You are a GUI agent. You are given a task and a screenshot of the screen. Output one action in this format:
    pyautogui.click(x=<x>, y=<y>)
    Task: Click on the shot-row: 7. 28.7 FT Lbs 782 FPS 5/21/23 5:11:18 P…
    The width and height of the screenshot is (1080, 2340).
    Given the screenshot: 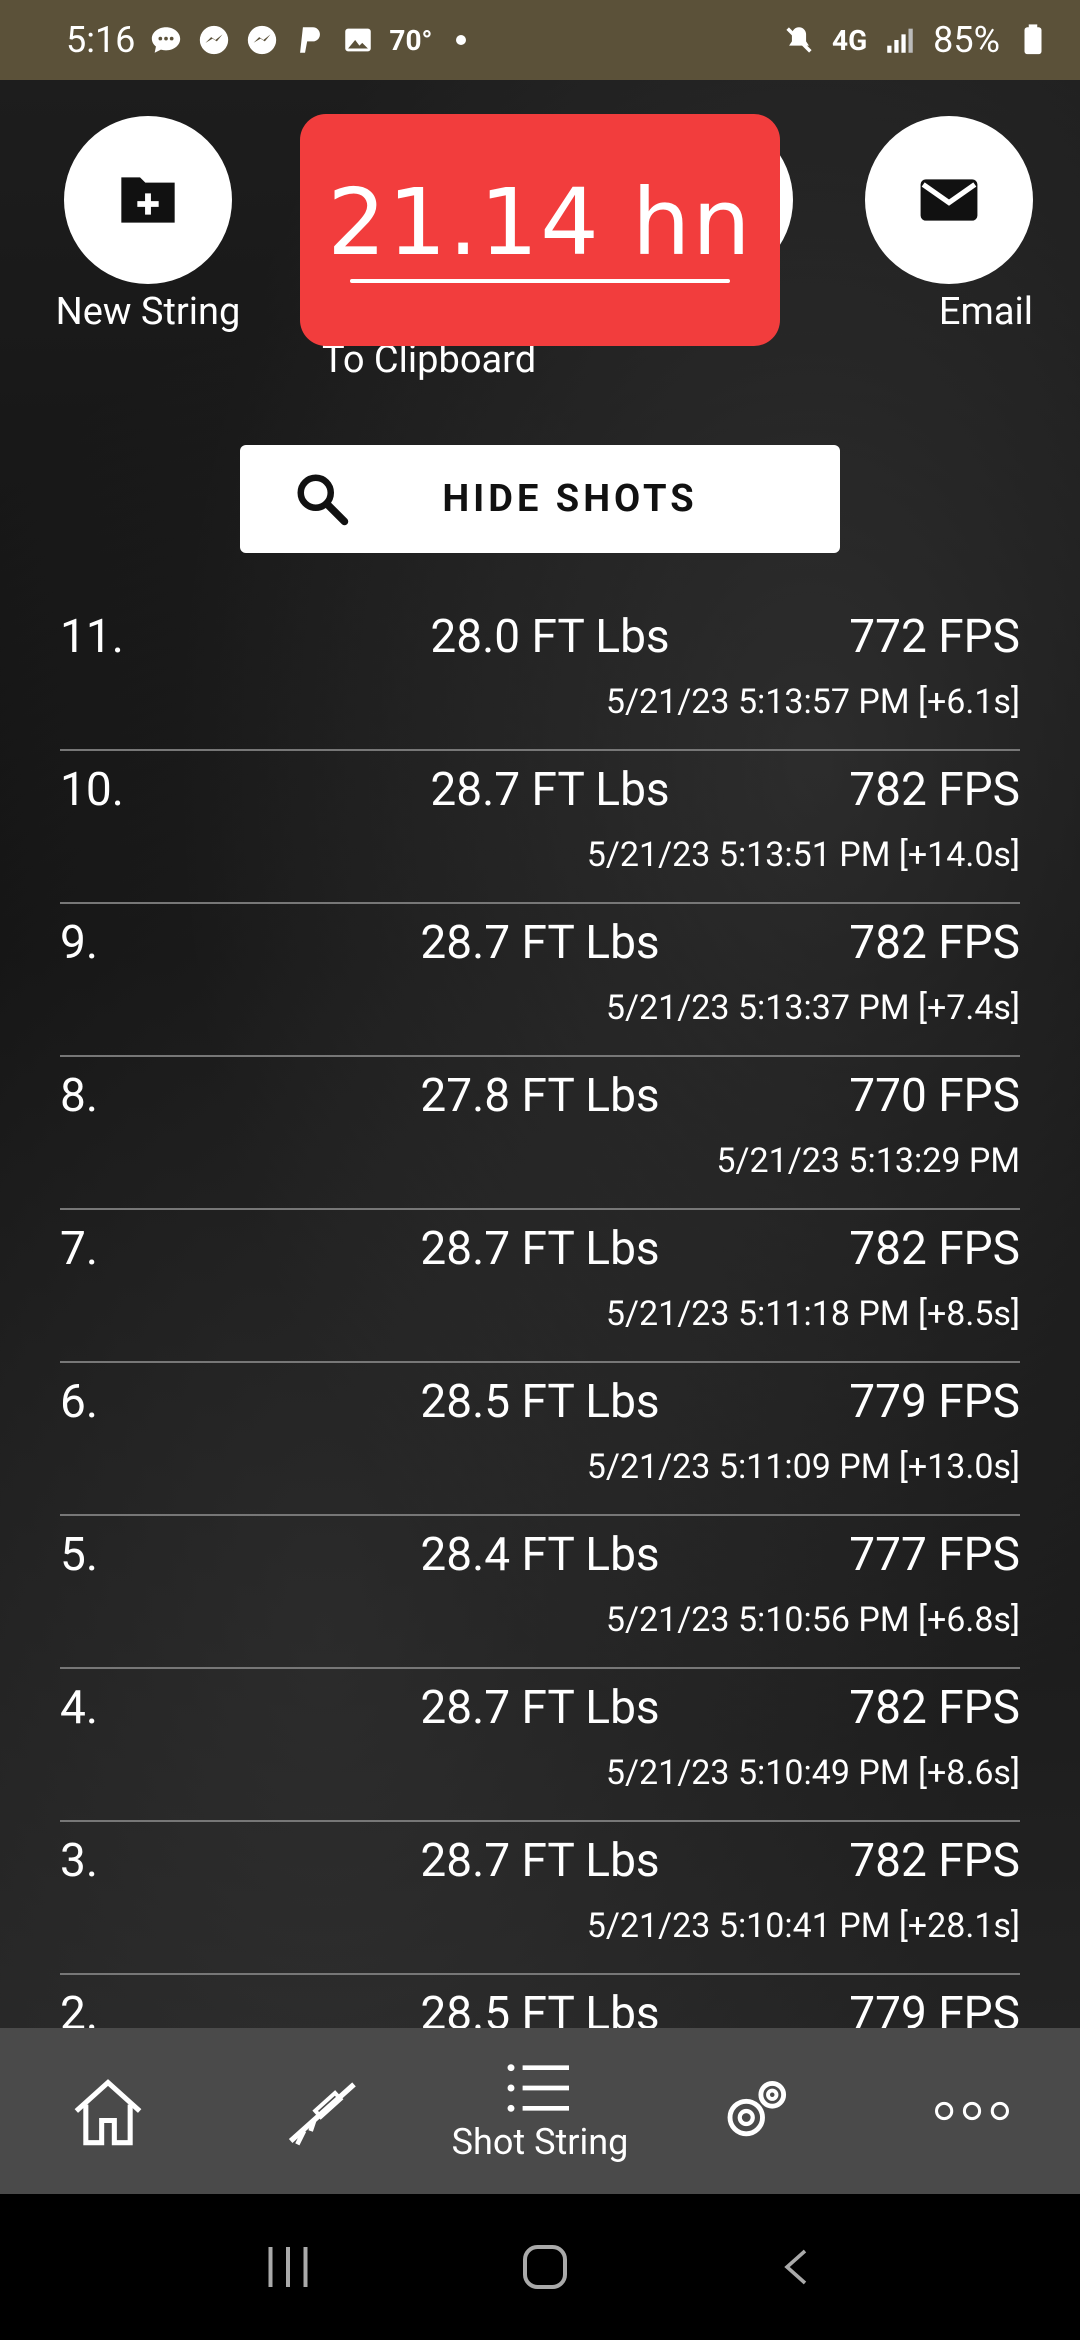 What is the action you would take?
    pyautogui.click(x=540, y=1286)
    